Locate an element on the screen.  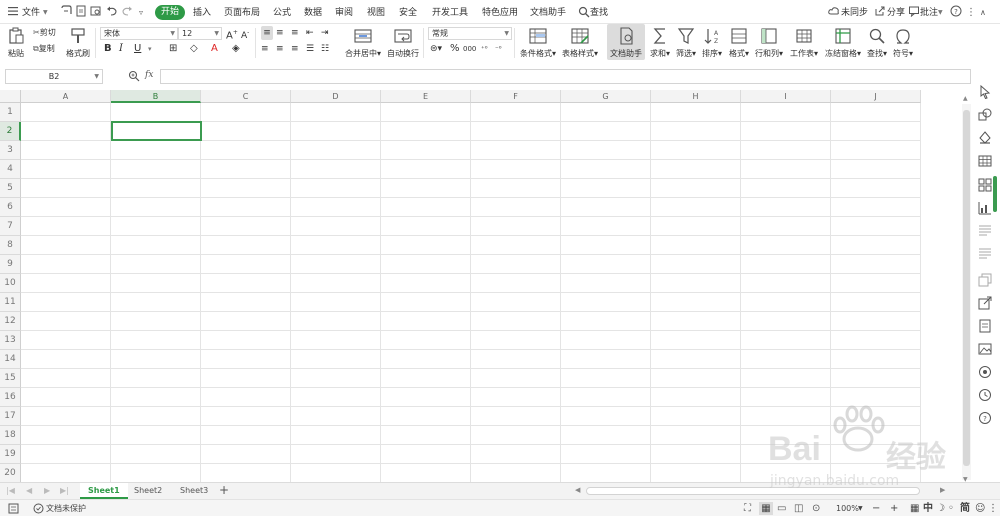
distributed-icon: ☷ is located at coordinates (325, 49).